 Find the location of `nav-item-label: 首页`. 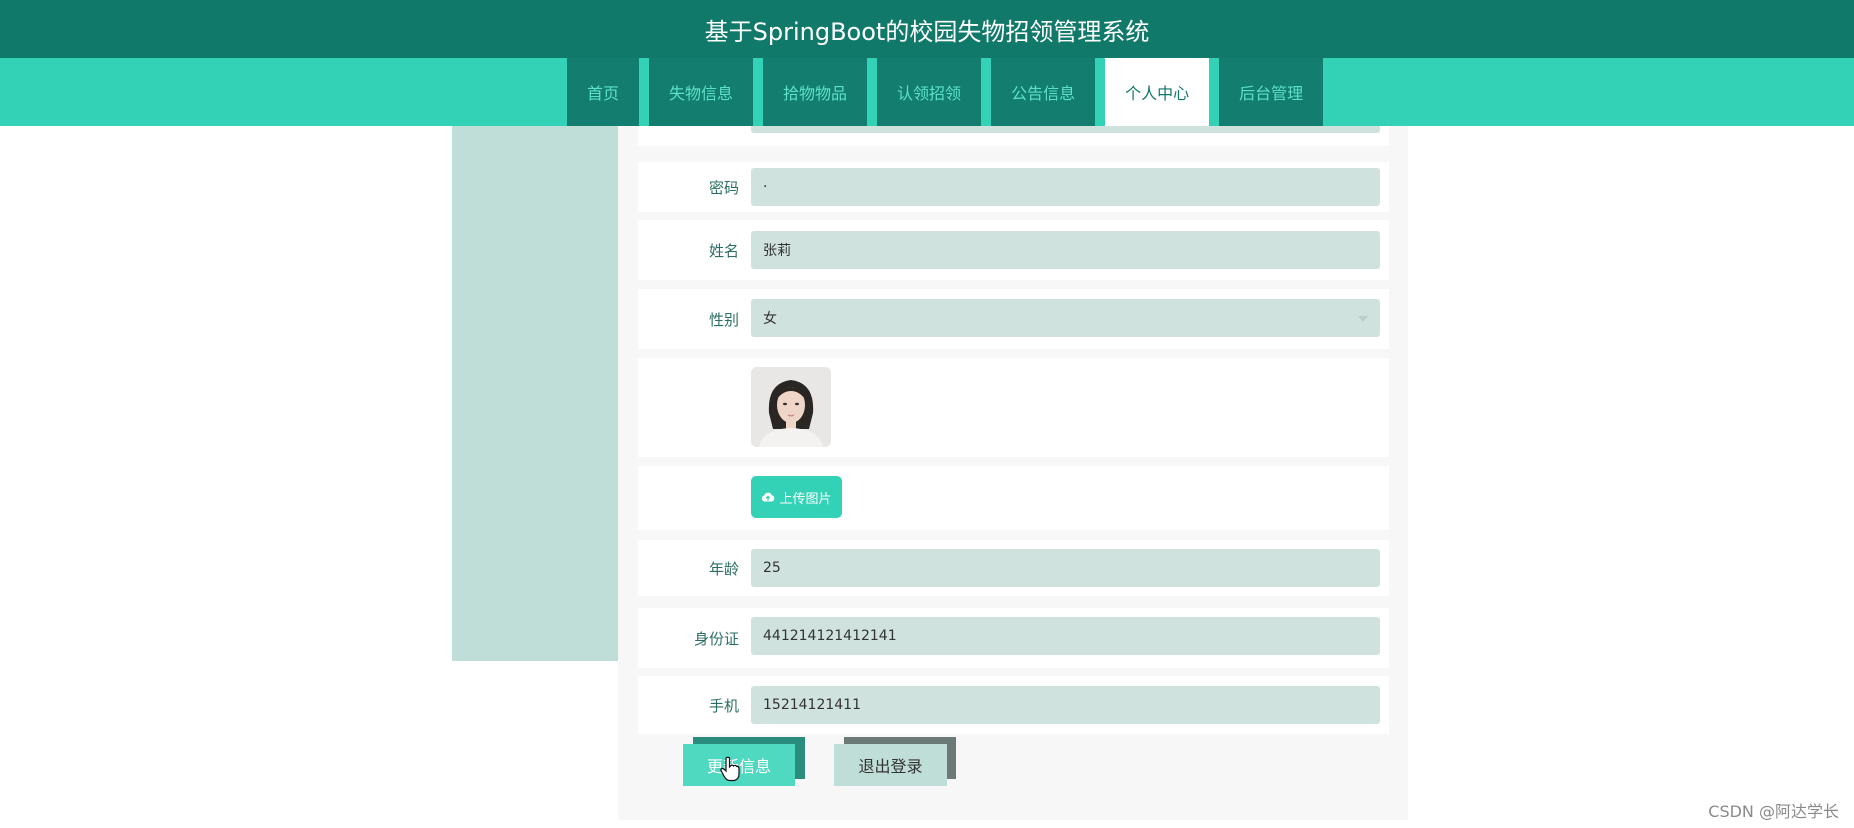

nav-item-label: 首页 is located at coordinates (603, 93).